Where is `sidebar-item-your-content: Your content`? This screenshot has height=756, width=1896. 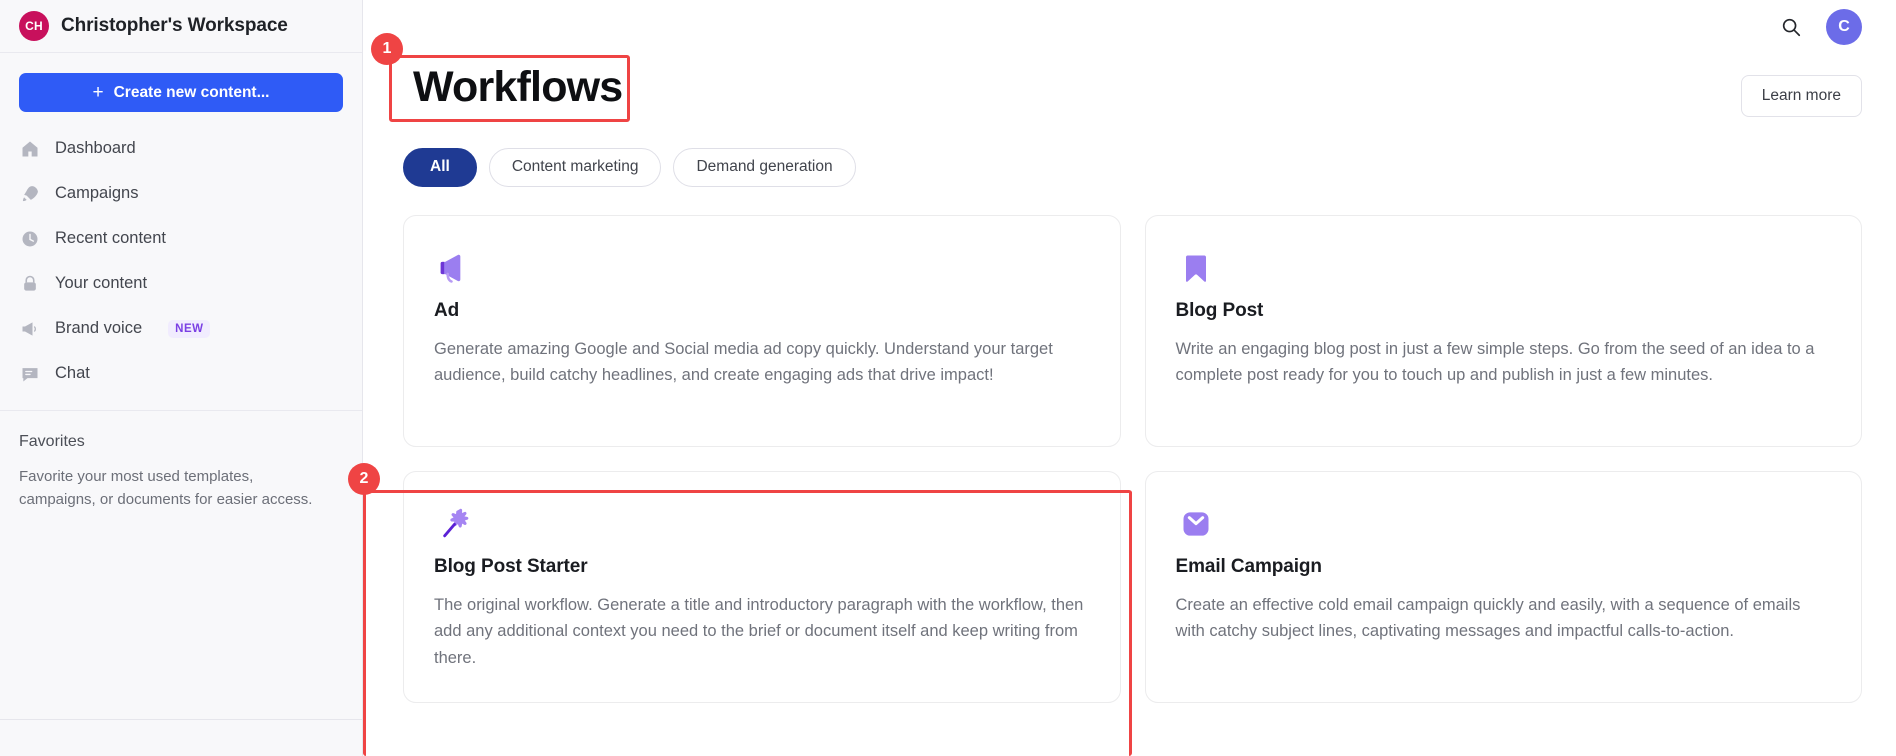 sidebar-item-your-content: Your content is located at coordinates (181, 283).